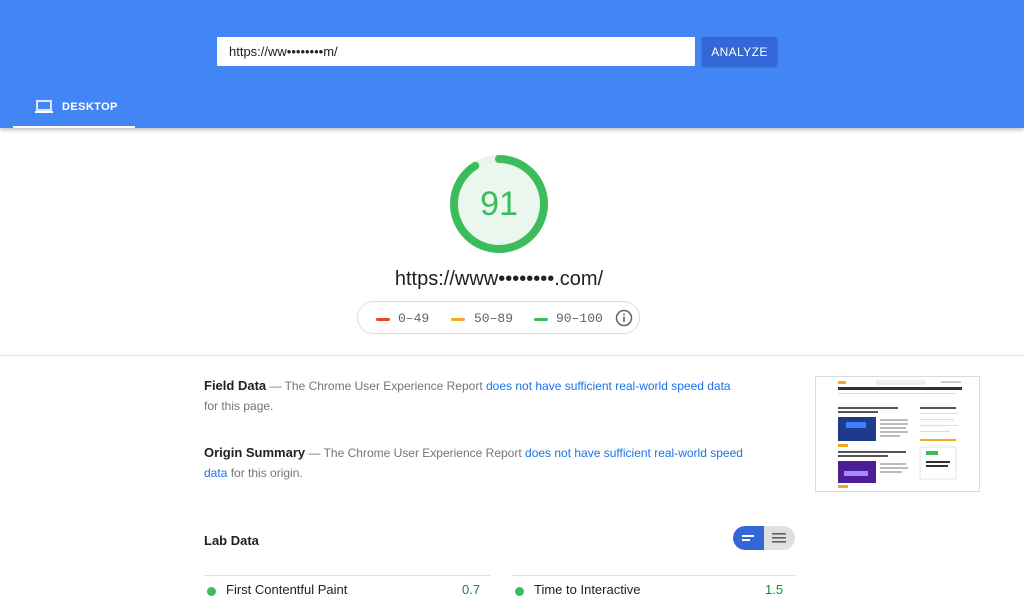 This screenshot has height=597, width=1024. Describe the element at coordinates (383, 319) in the screenshot. I see `legend-fail-dash` at that location.